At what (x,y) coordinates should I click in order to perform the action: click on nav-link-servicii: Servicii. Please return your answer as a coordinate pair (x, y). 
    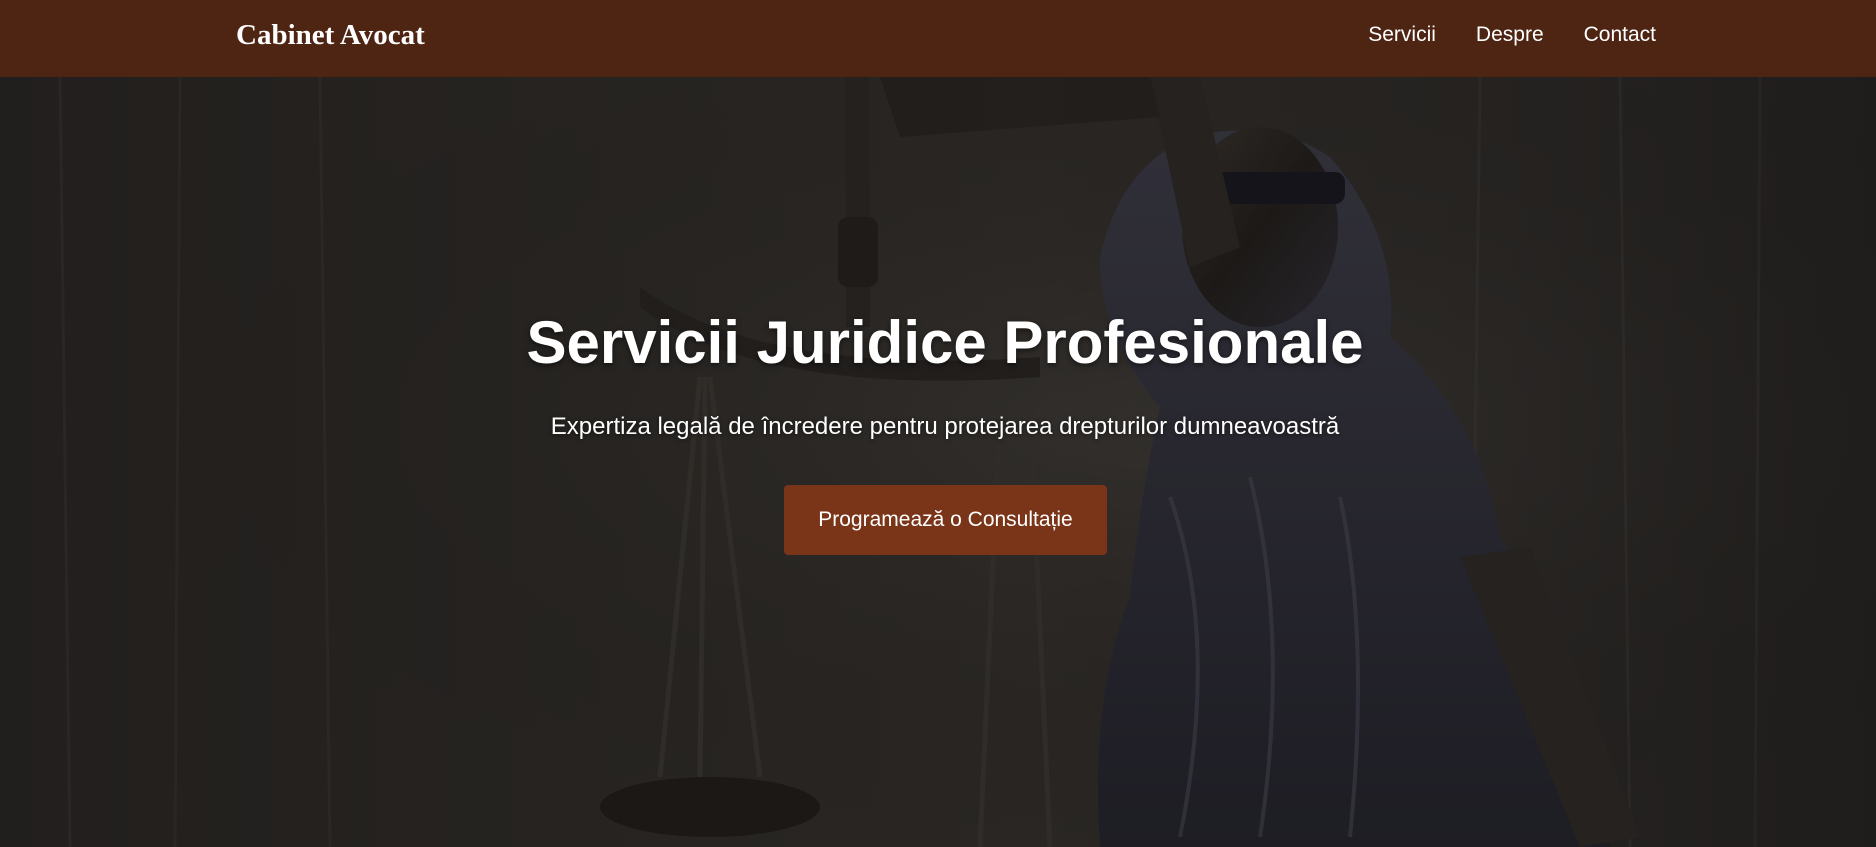
    Looking at the image, I should click on (1402, 35).